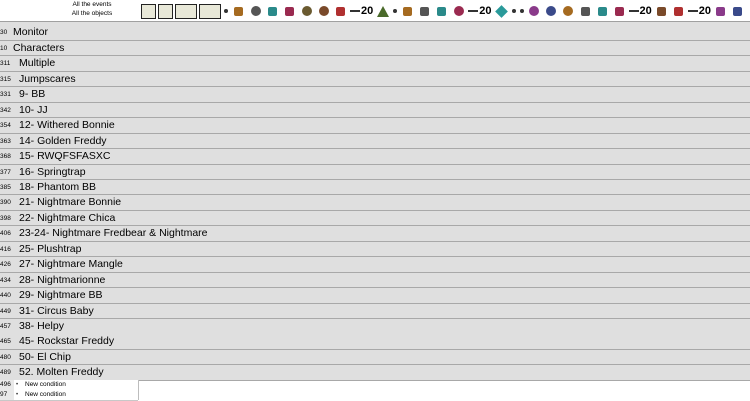 Image resolution: width=750 pixels, height=401 pixels. I want to click on balloon-icon, so click(551, 11).